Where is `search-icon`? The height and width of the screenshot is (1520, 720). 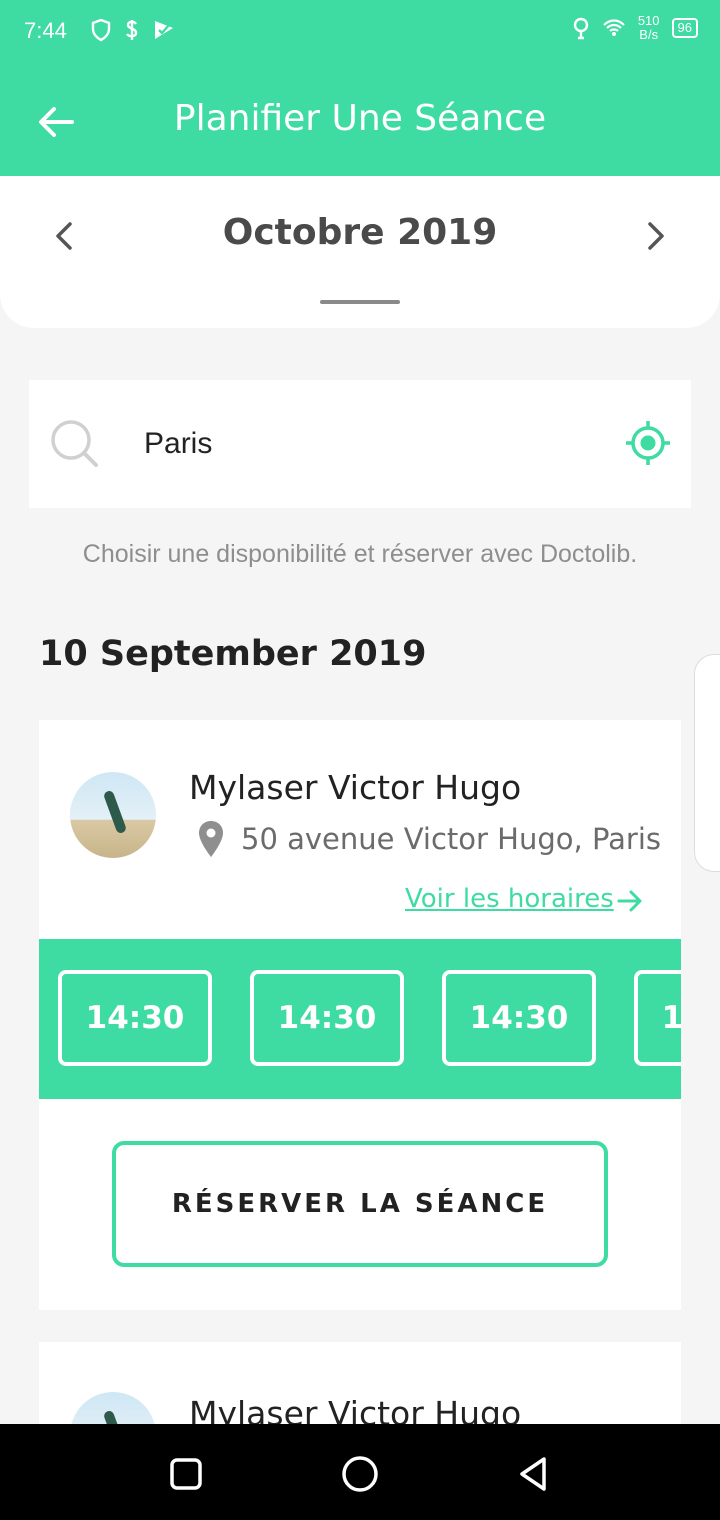
search-icon is located at coordinates (74, 443).